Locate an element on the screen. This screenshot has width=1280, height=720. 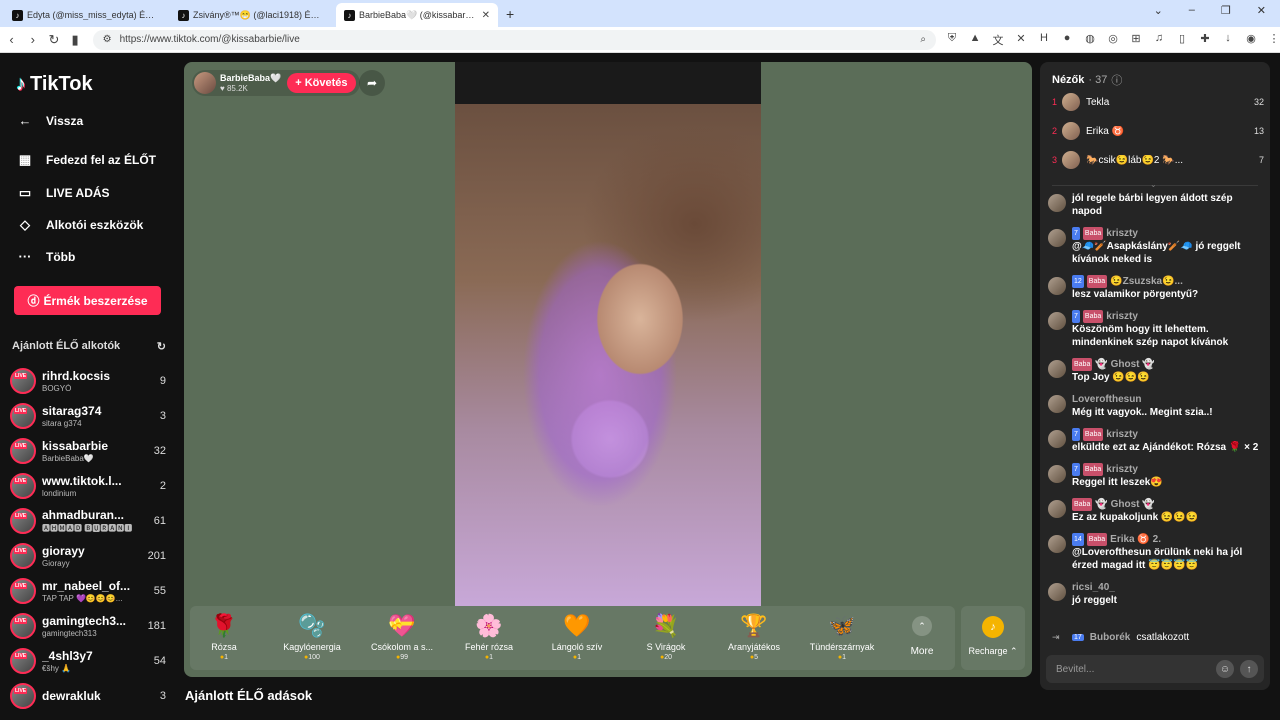
recommended-creator: LIVE rihrd.kocsis BOGYÓ 9 is located at coordinates (88, 381).